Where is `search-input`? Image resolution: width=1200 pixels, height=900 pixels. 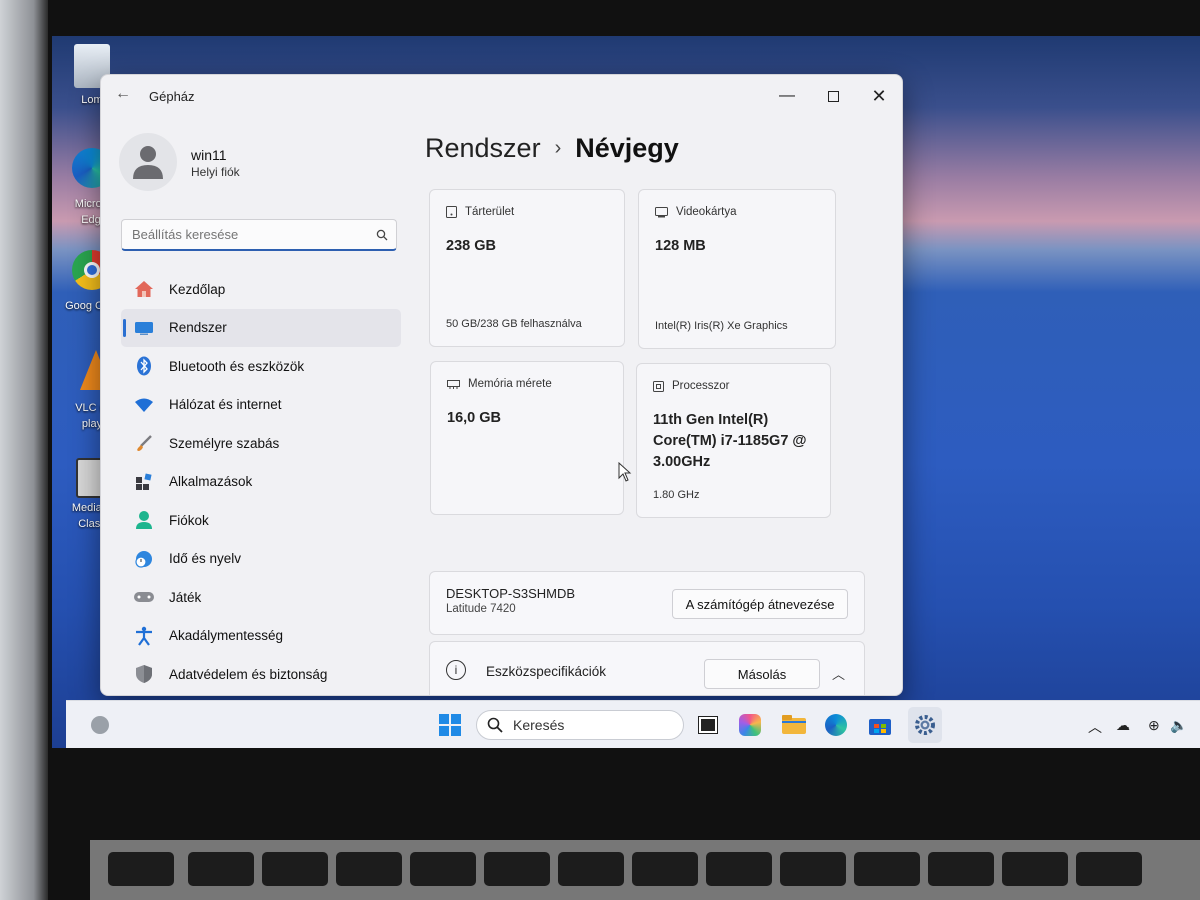
search-input is located at coordinates (247, 234).